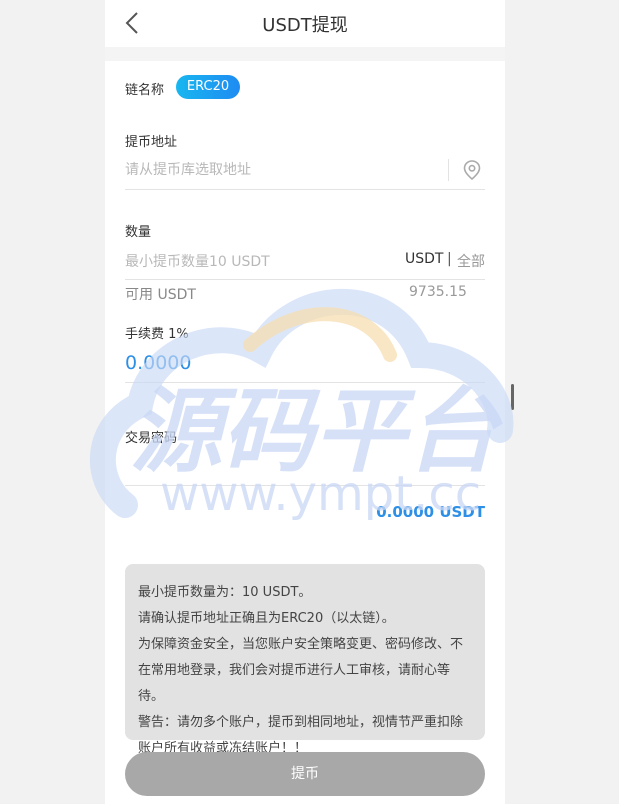 The height and width of the screenshot is (804, 619). What do you see at coordinates (151, 438) in the screenshot?
I see `password-label: 交易密码` at bounding box center [151, 438].